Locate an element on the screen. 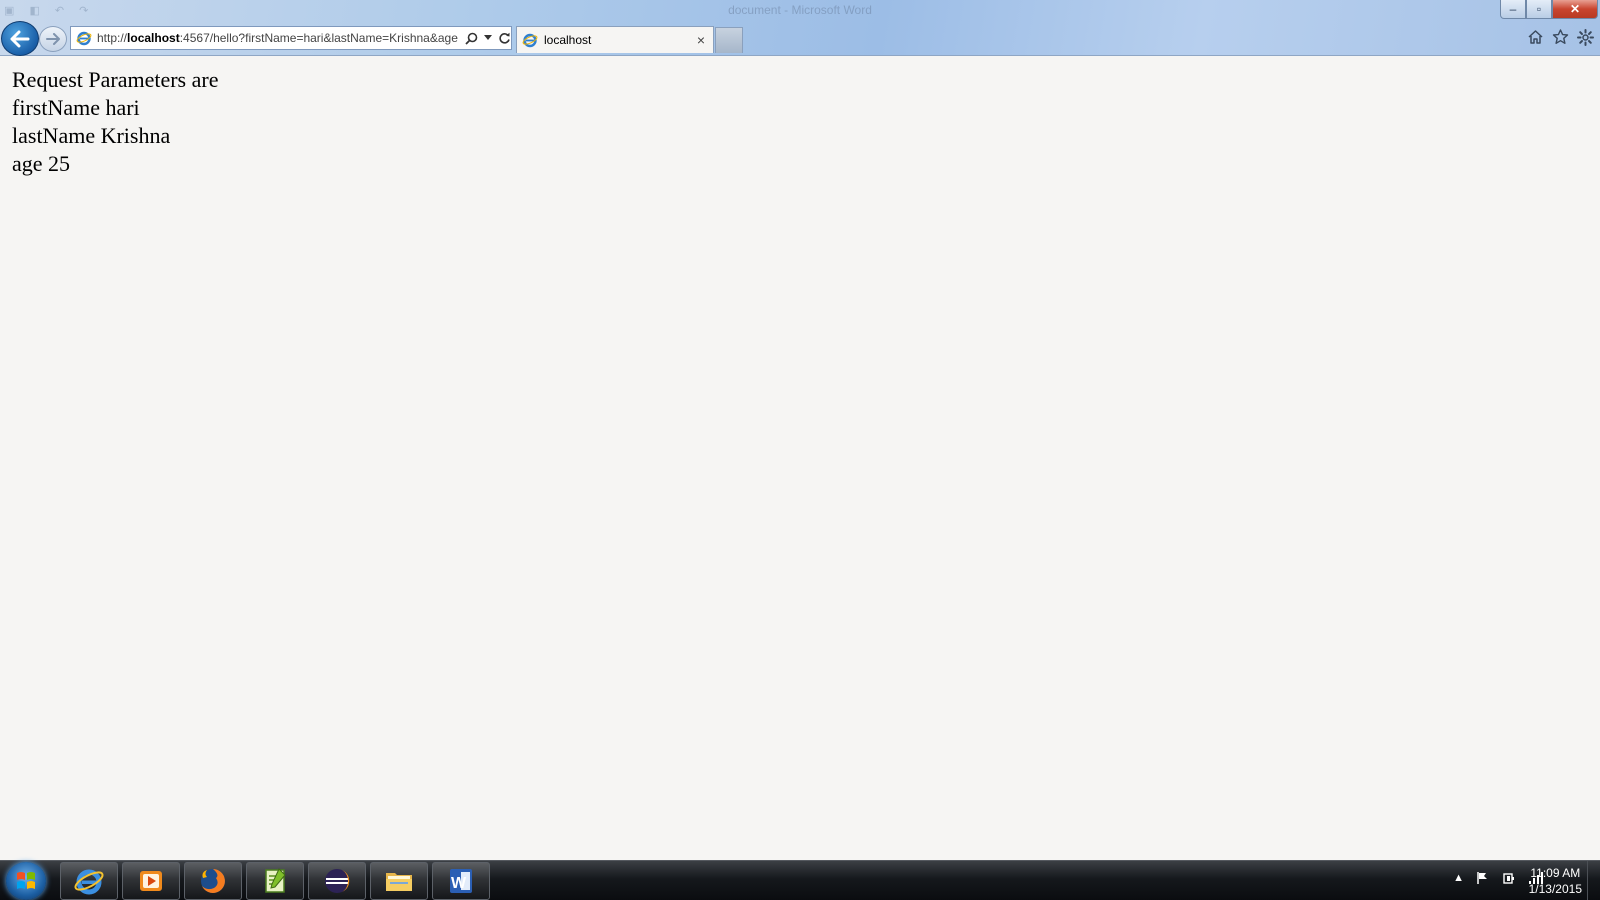 Image resolution: width=1600 pixels, height=900 pixels. search-icon is located at coordinates (471, 38).